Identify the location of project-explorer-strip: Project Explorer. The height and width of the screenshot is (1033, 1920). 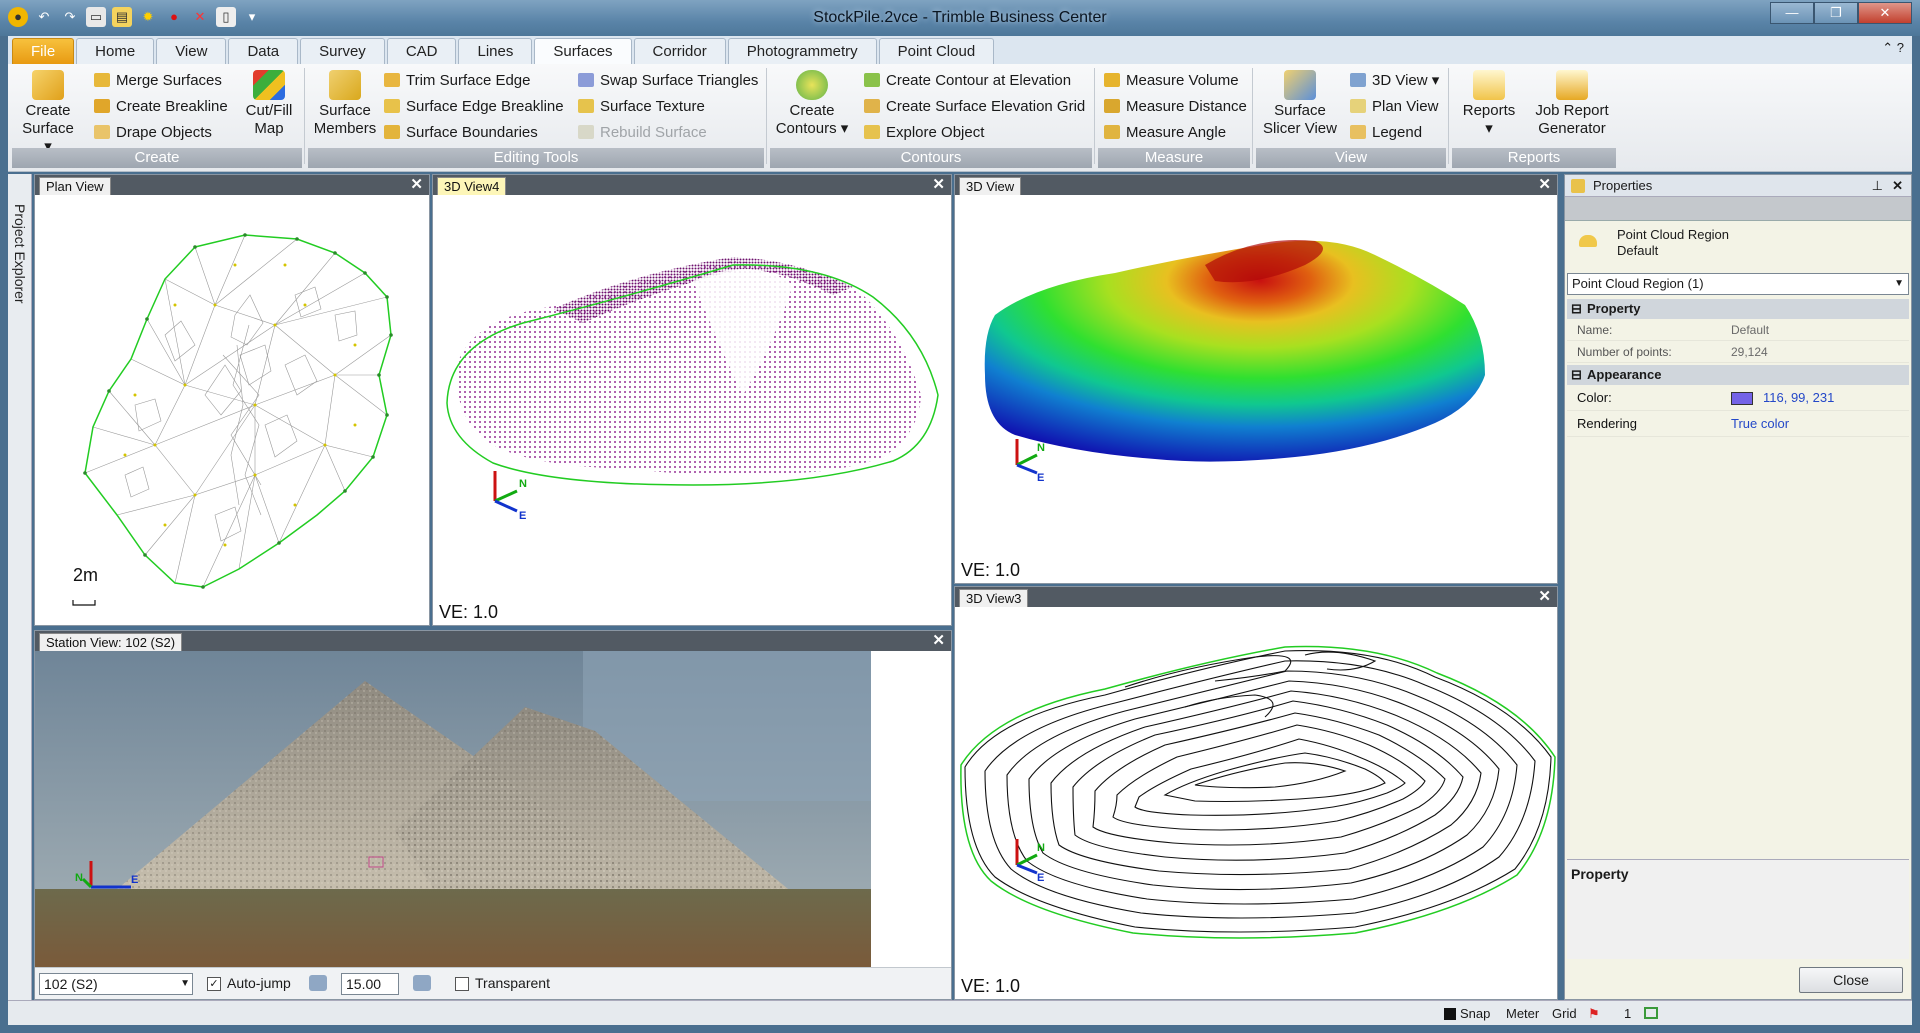
(20, 587).